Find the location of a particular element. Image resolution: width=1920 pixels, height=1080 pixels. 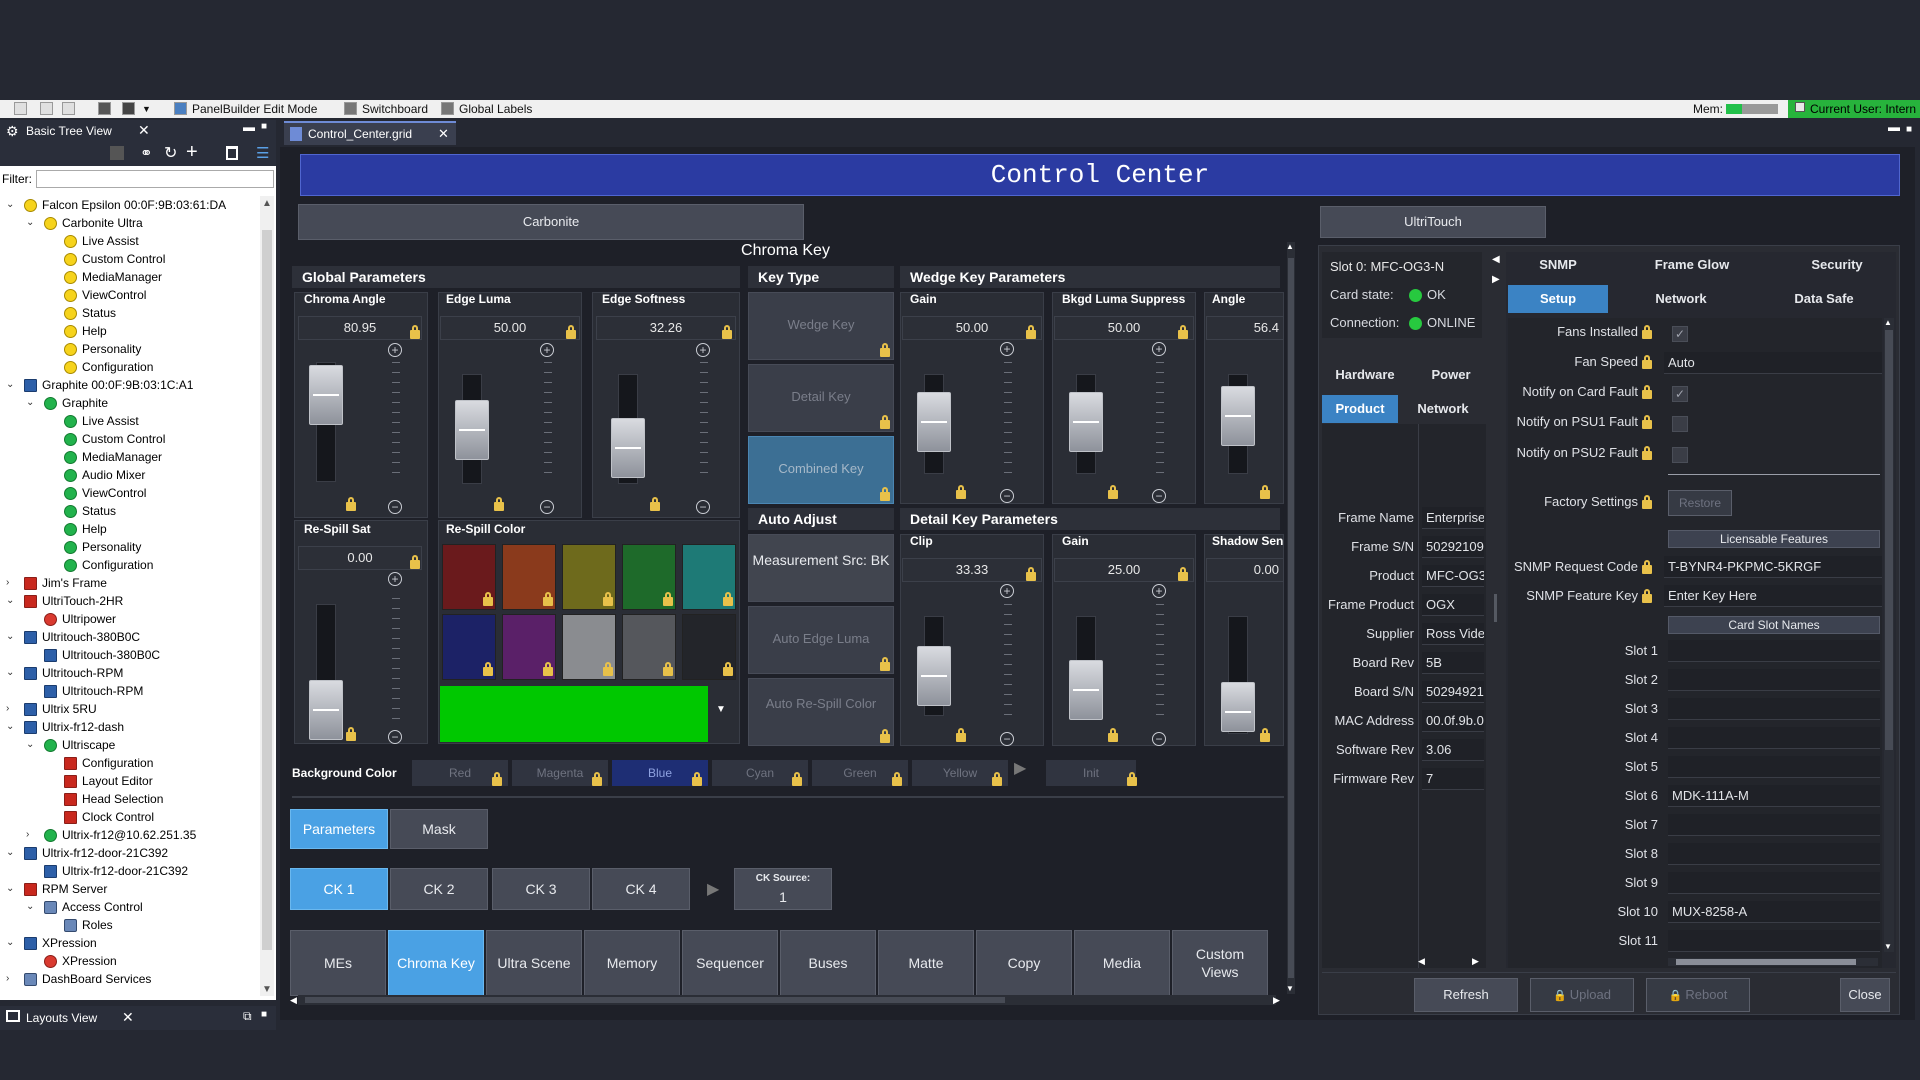

tree-item: Roles is located at coordinates (129, 925).